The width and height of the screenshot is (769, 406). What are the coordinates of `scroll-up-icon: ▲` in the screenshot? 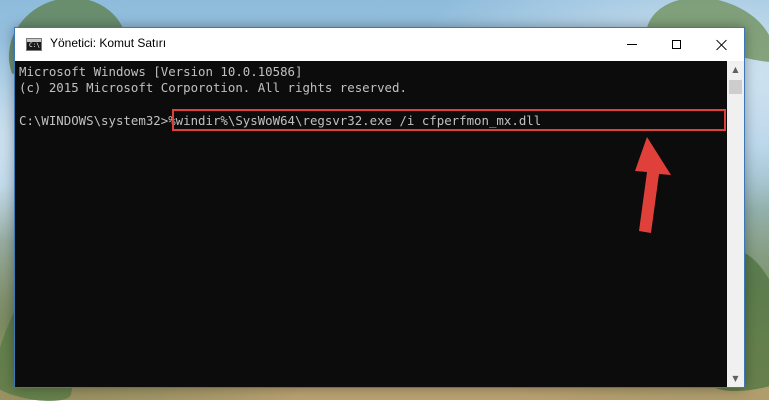 It's located at (735, 69).